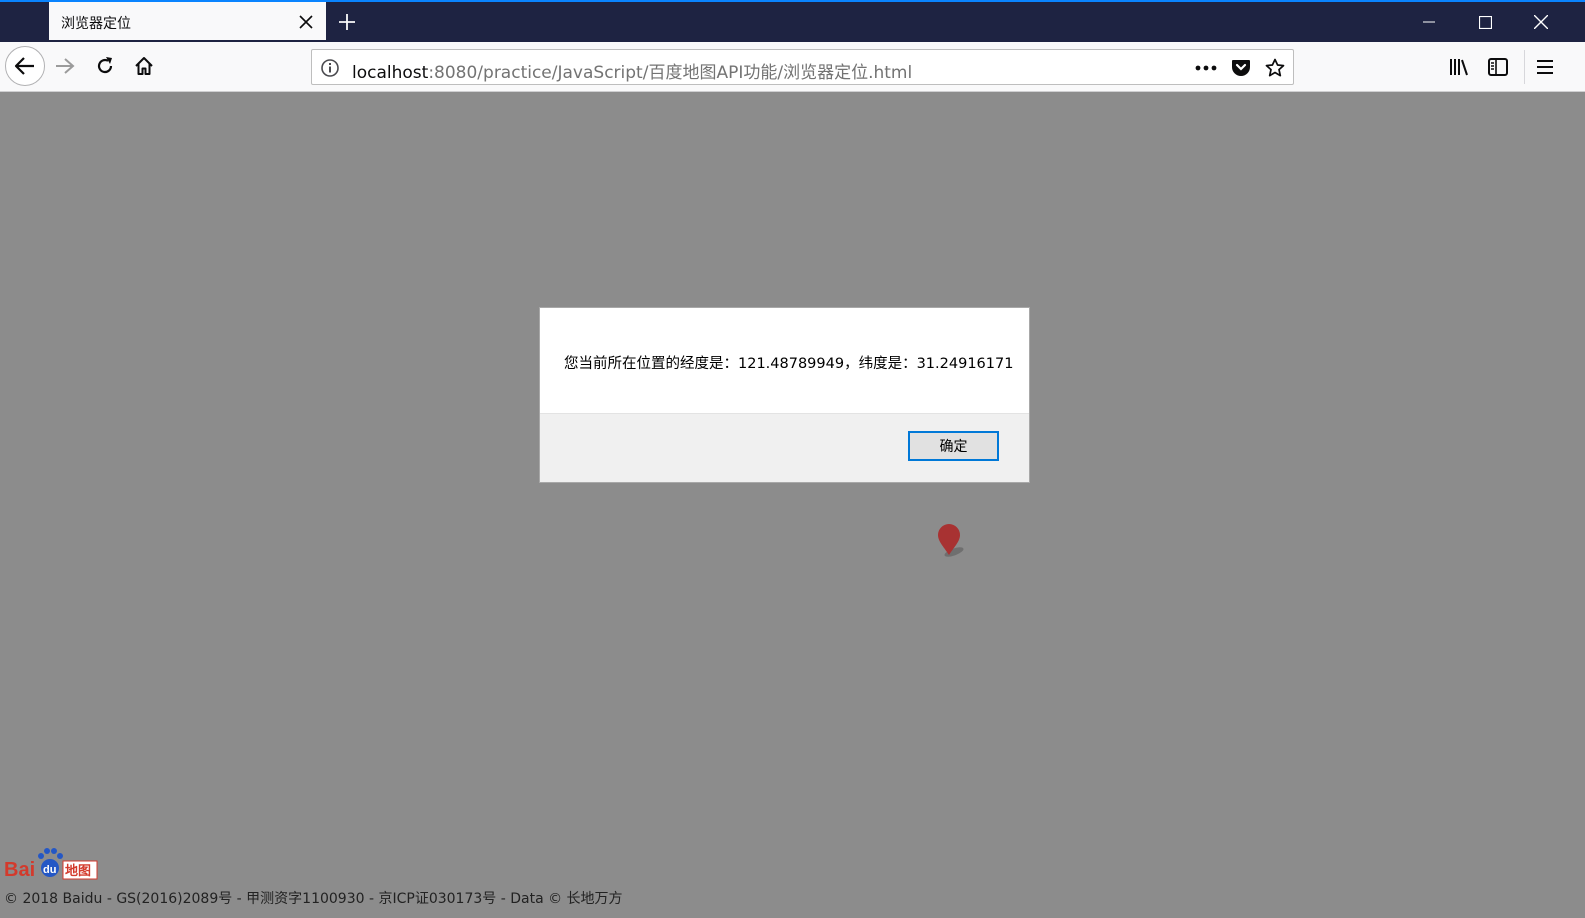 The image size is (1585, 918). I want to click on tab-title: 浏览器定位, so click(96, 24).